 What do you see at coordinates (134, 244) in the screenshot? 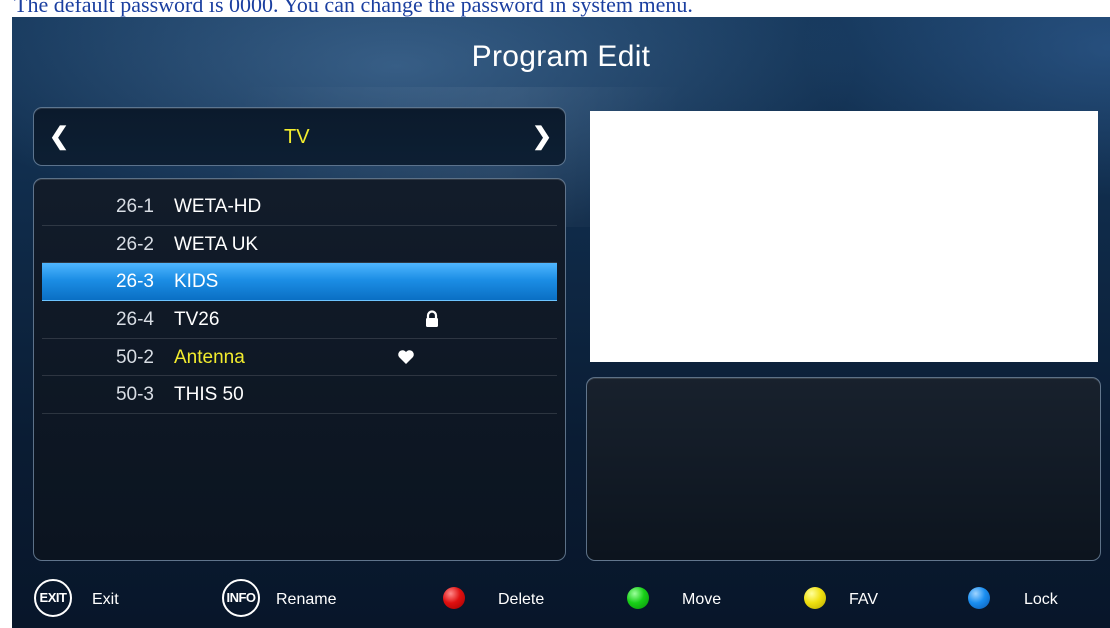
I see `channel-number: 26-2` at bounding box center [134, 244].